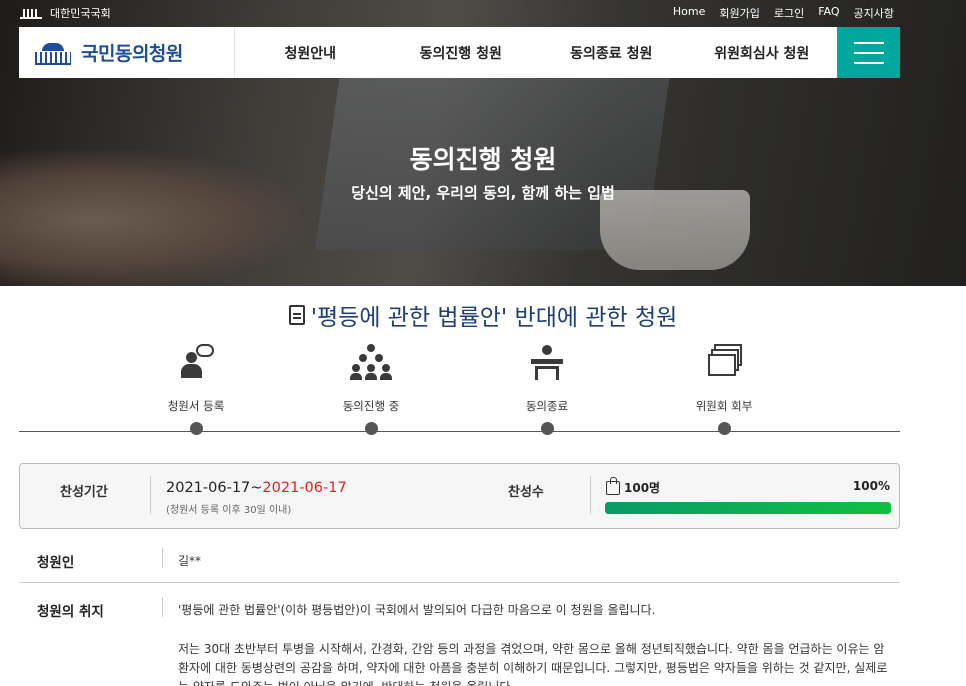 This screenshot has width=966, height=686. What do you see at coordinates (547, 388) in the screenshot?
I see `step-closed: 동의종료` at bounding box center [547, 388].